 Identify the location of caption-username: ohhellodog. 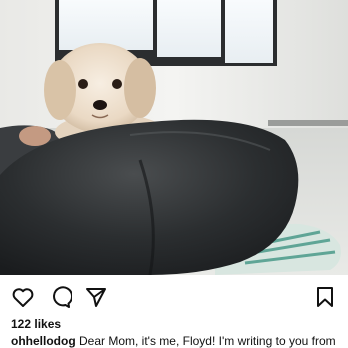
(43, 341).